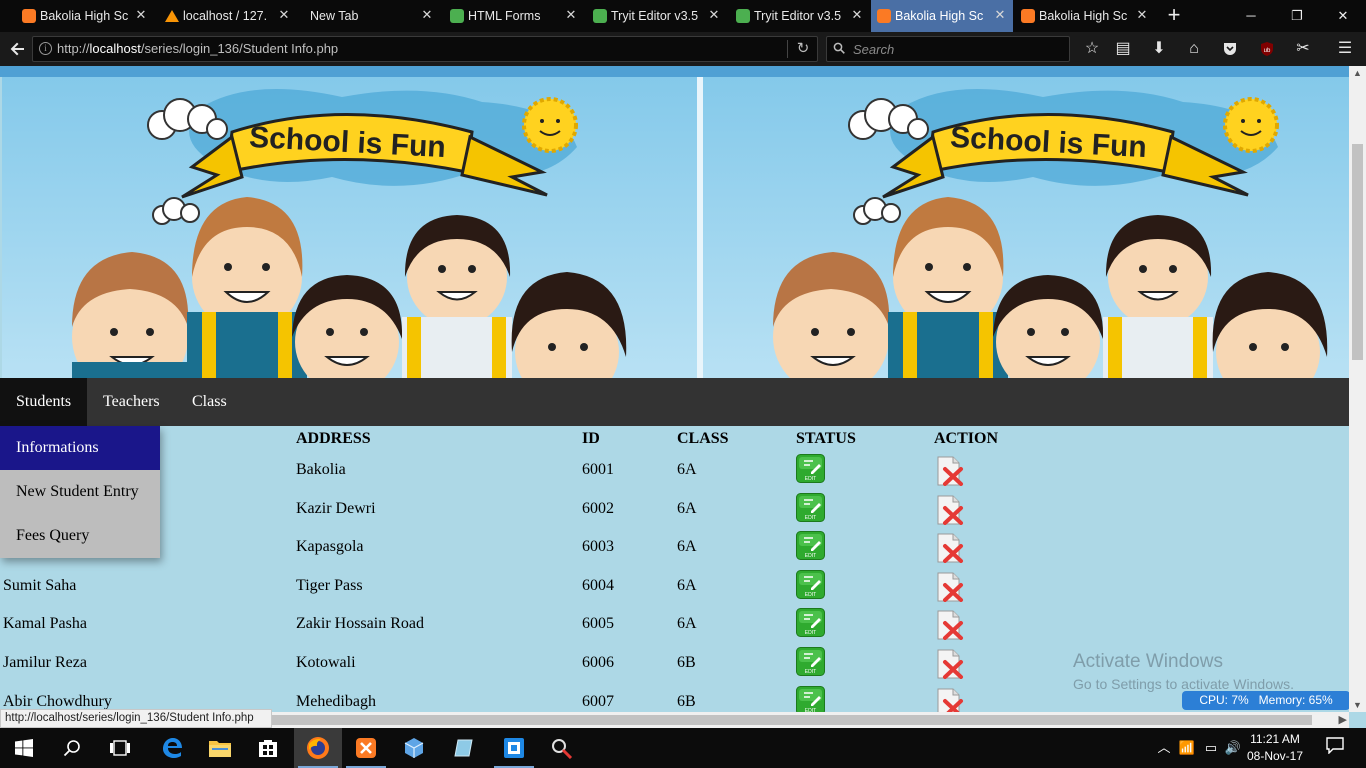 Image resolution: width=1366 pixels, height=768 pixels. Describe the element at coordinates (80, 492) in the screenshot. I see `menu-item-new-student-entry: New Student Entry` at that location.